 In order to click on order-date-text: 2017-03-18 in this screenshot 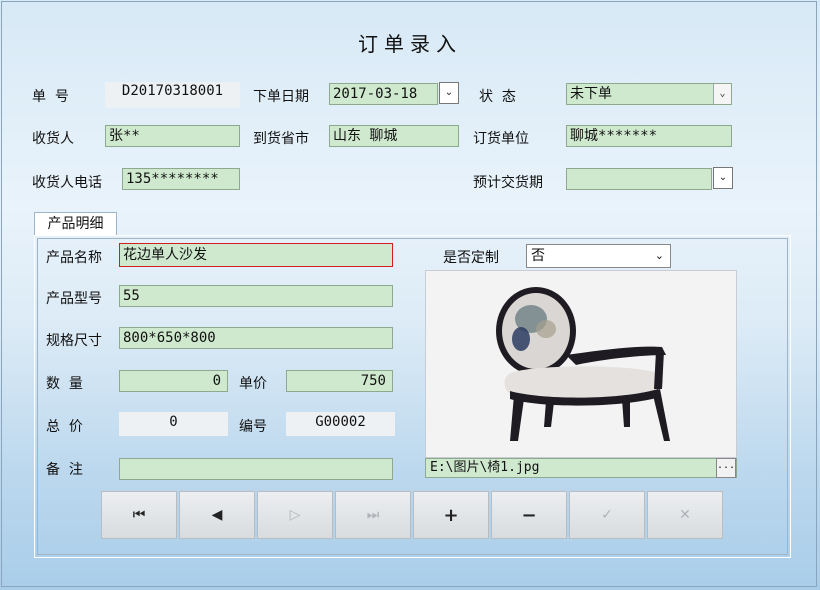, I will do `click(375, 94)`.